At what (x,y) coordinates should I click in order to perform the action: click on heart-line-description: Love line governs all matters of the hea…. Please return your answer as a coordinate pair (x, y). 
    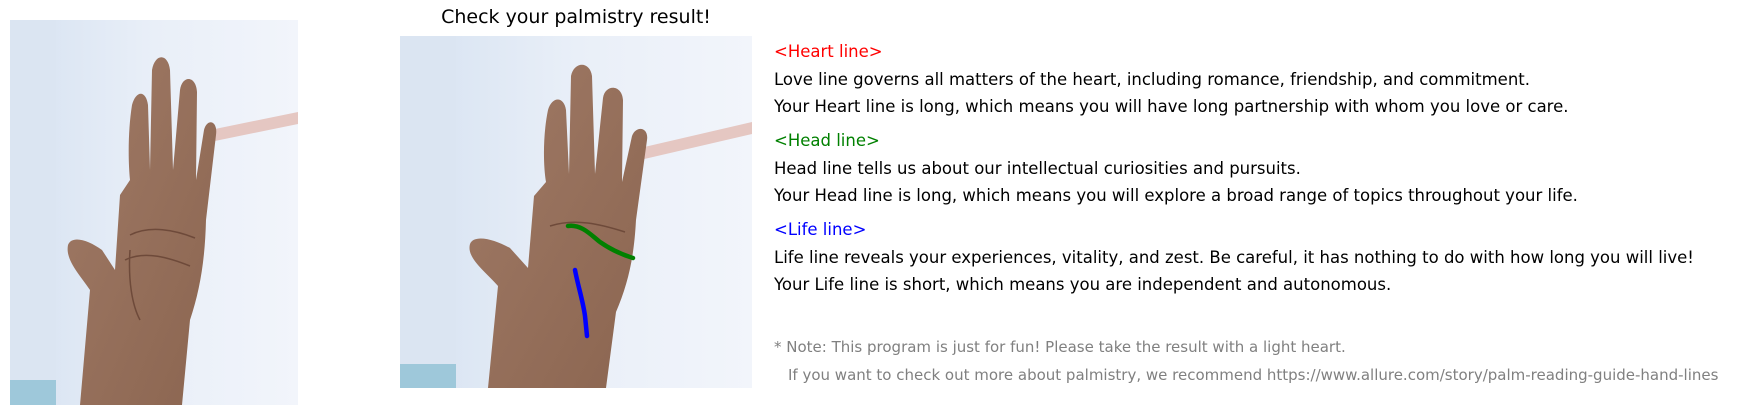
    Looking at the image, I should click on (1152, 79).